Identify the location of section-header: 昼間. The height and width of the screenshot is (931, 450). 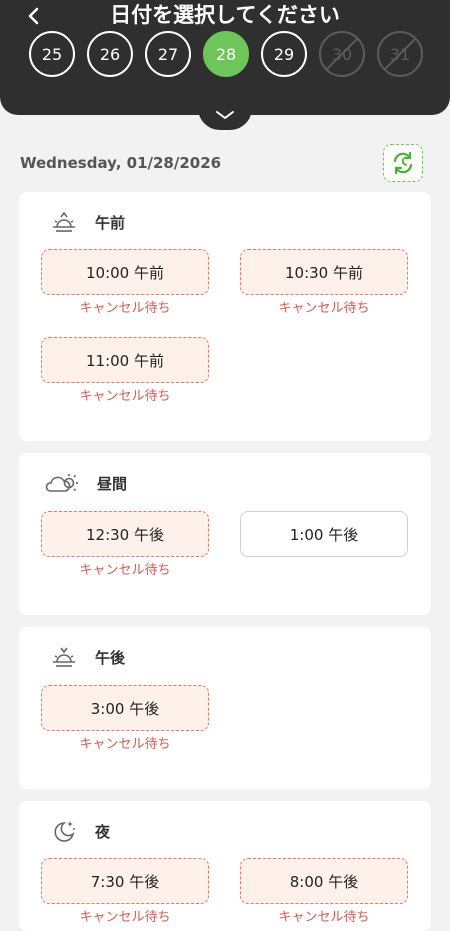
(85, 483).